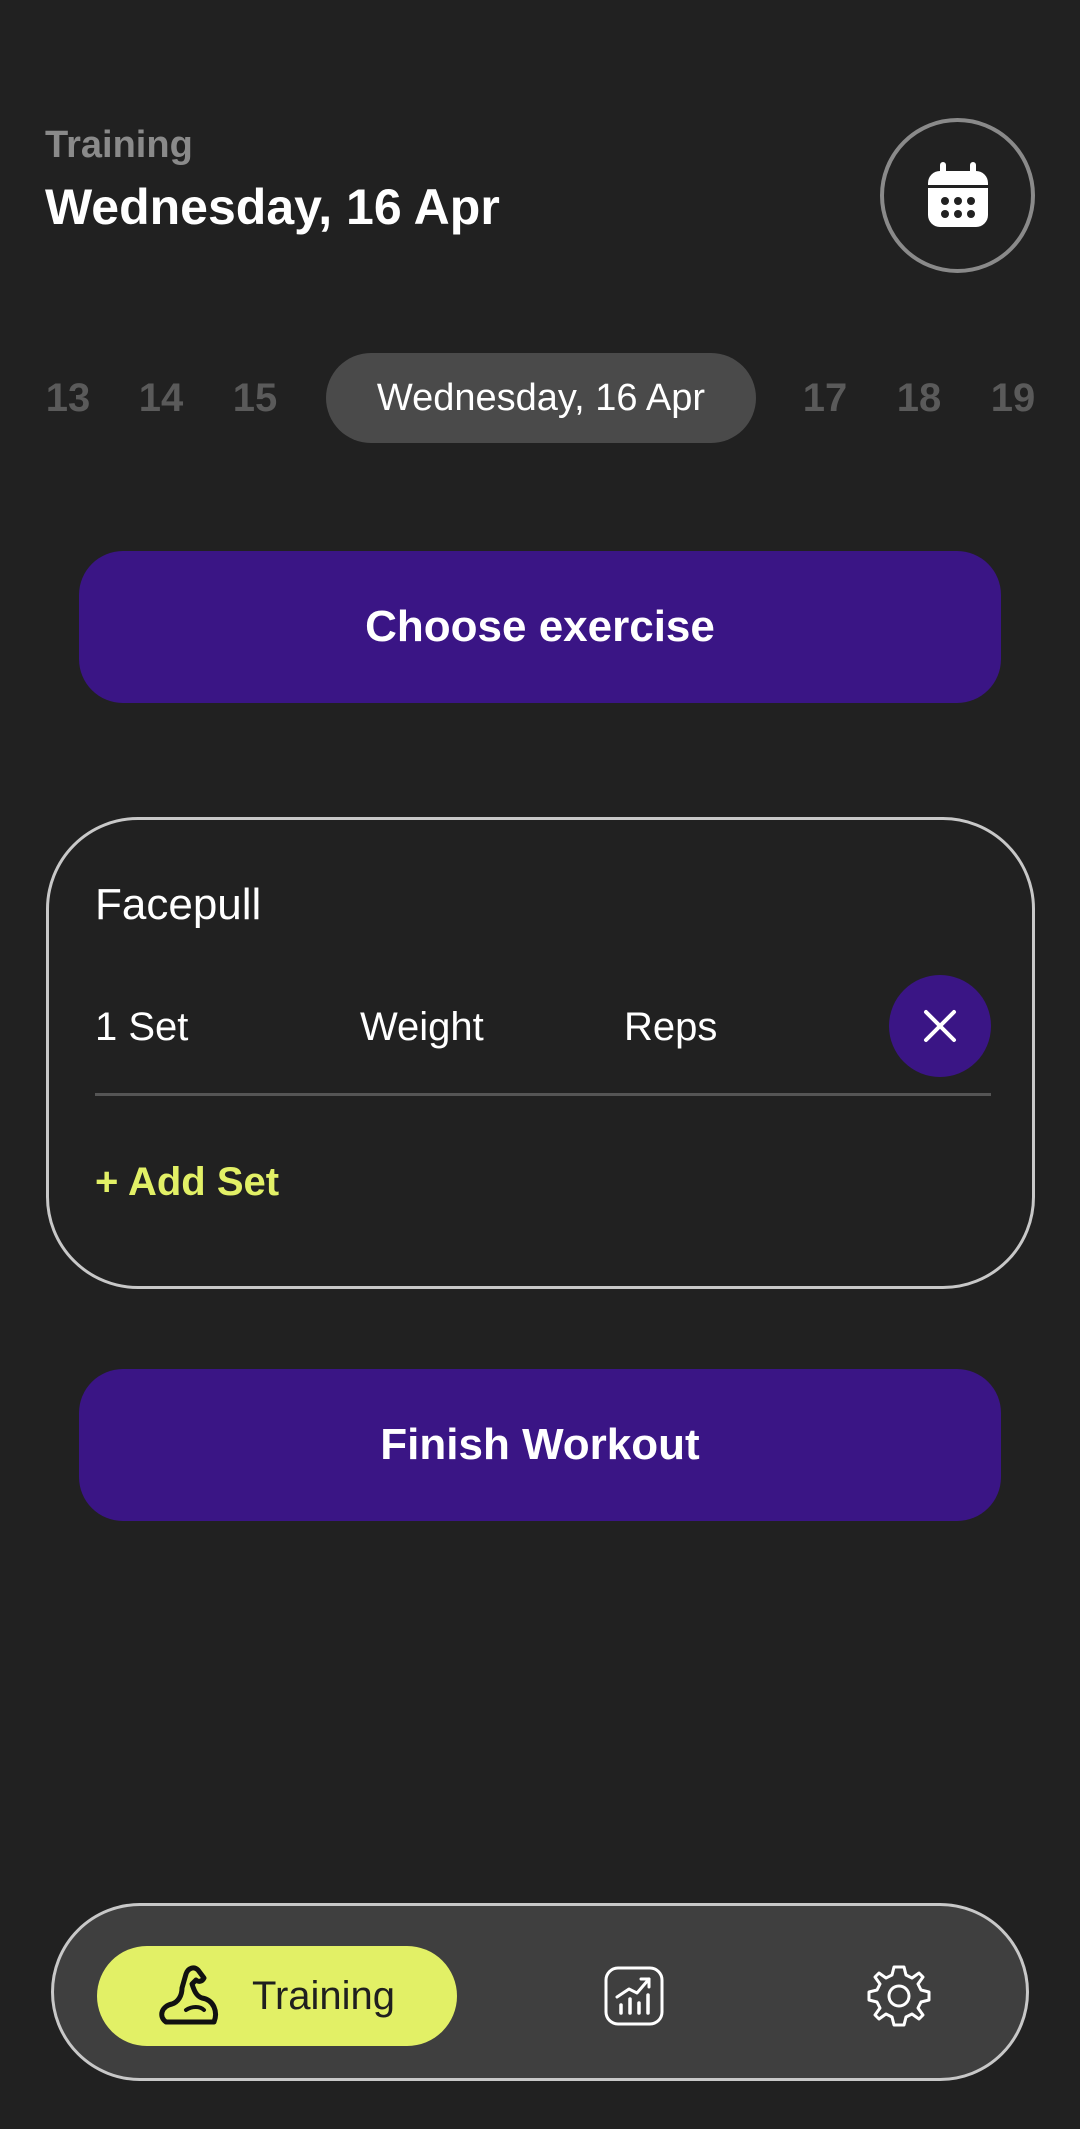  What do you see at coordinates (142, 1027) in the screenshot?
I see `set-label: 1 Set` at bounding box center [142, 1027].